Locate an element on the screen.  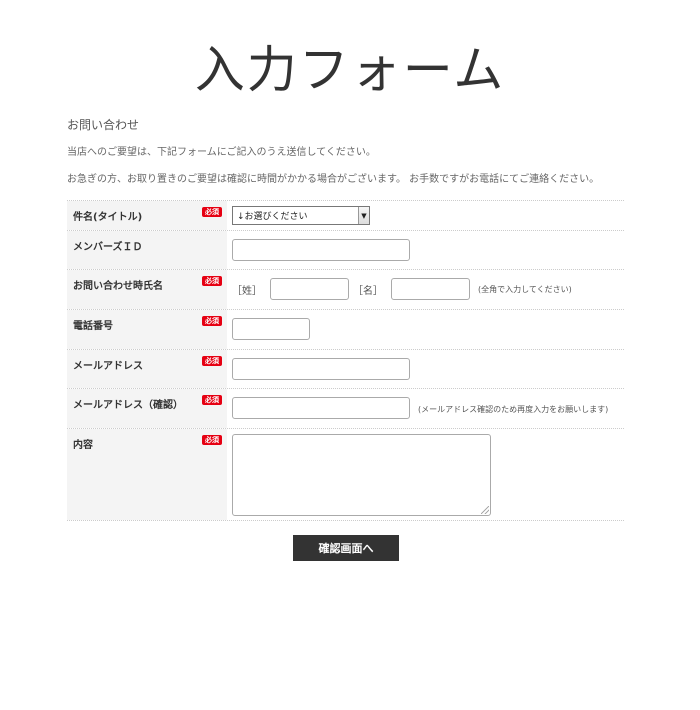
form-row-member-id: メンバーズＩＤ is located at coordinates (345, 250).